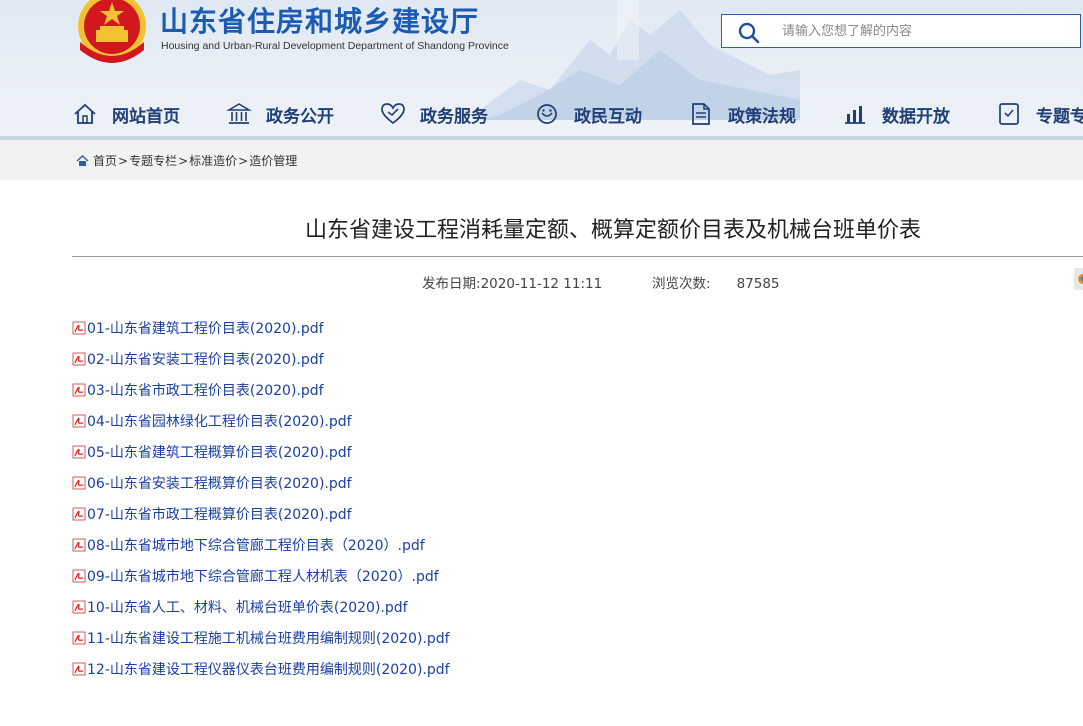 This screenshot has width=1083, height=726. I want to click on nav-item-data-open: 数据开放, so click(896, 114).